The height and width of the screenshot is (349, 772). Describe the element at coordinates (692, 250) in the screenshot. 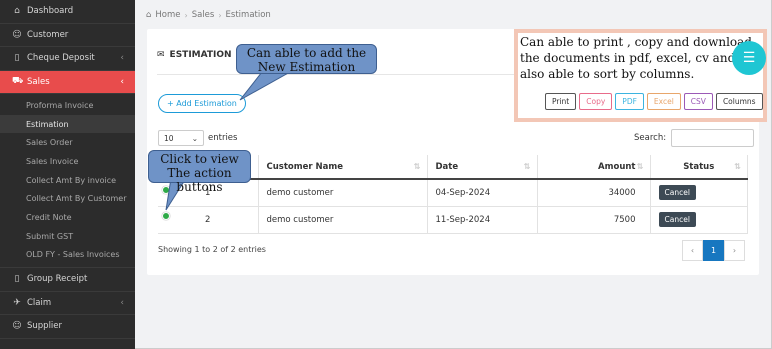

I see `pager-prev-button: ‹` at that location.